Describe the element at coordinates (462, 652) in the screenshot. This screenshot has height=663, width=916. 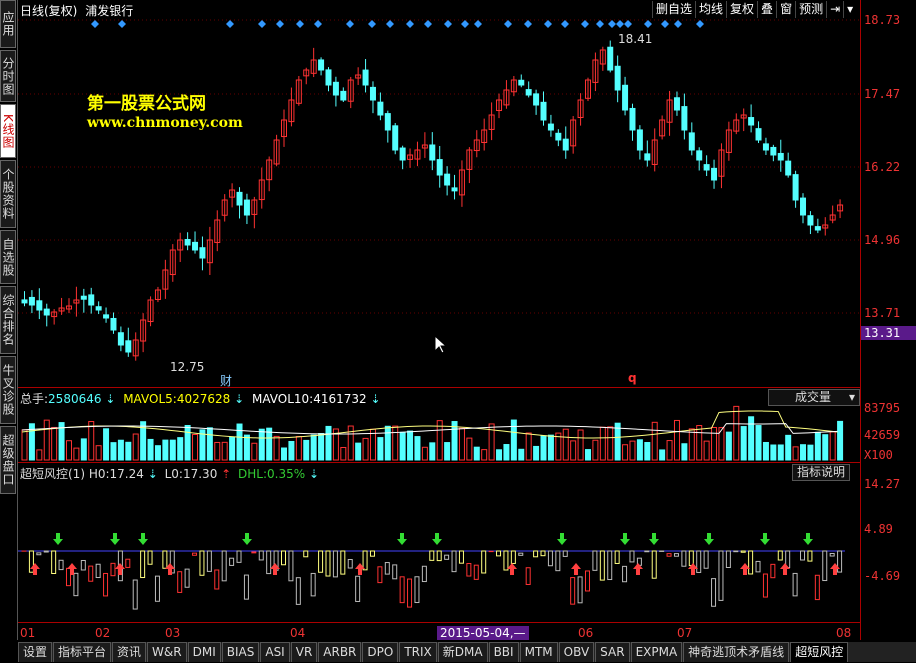
I see `indicator-tab: 新DMA` at that location.